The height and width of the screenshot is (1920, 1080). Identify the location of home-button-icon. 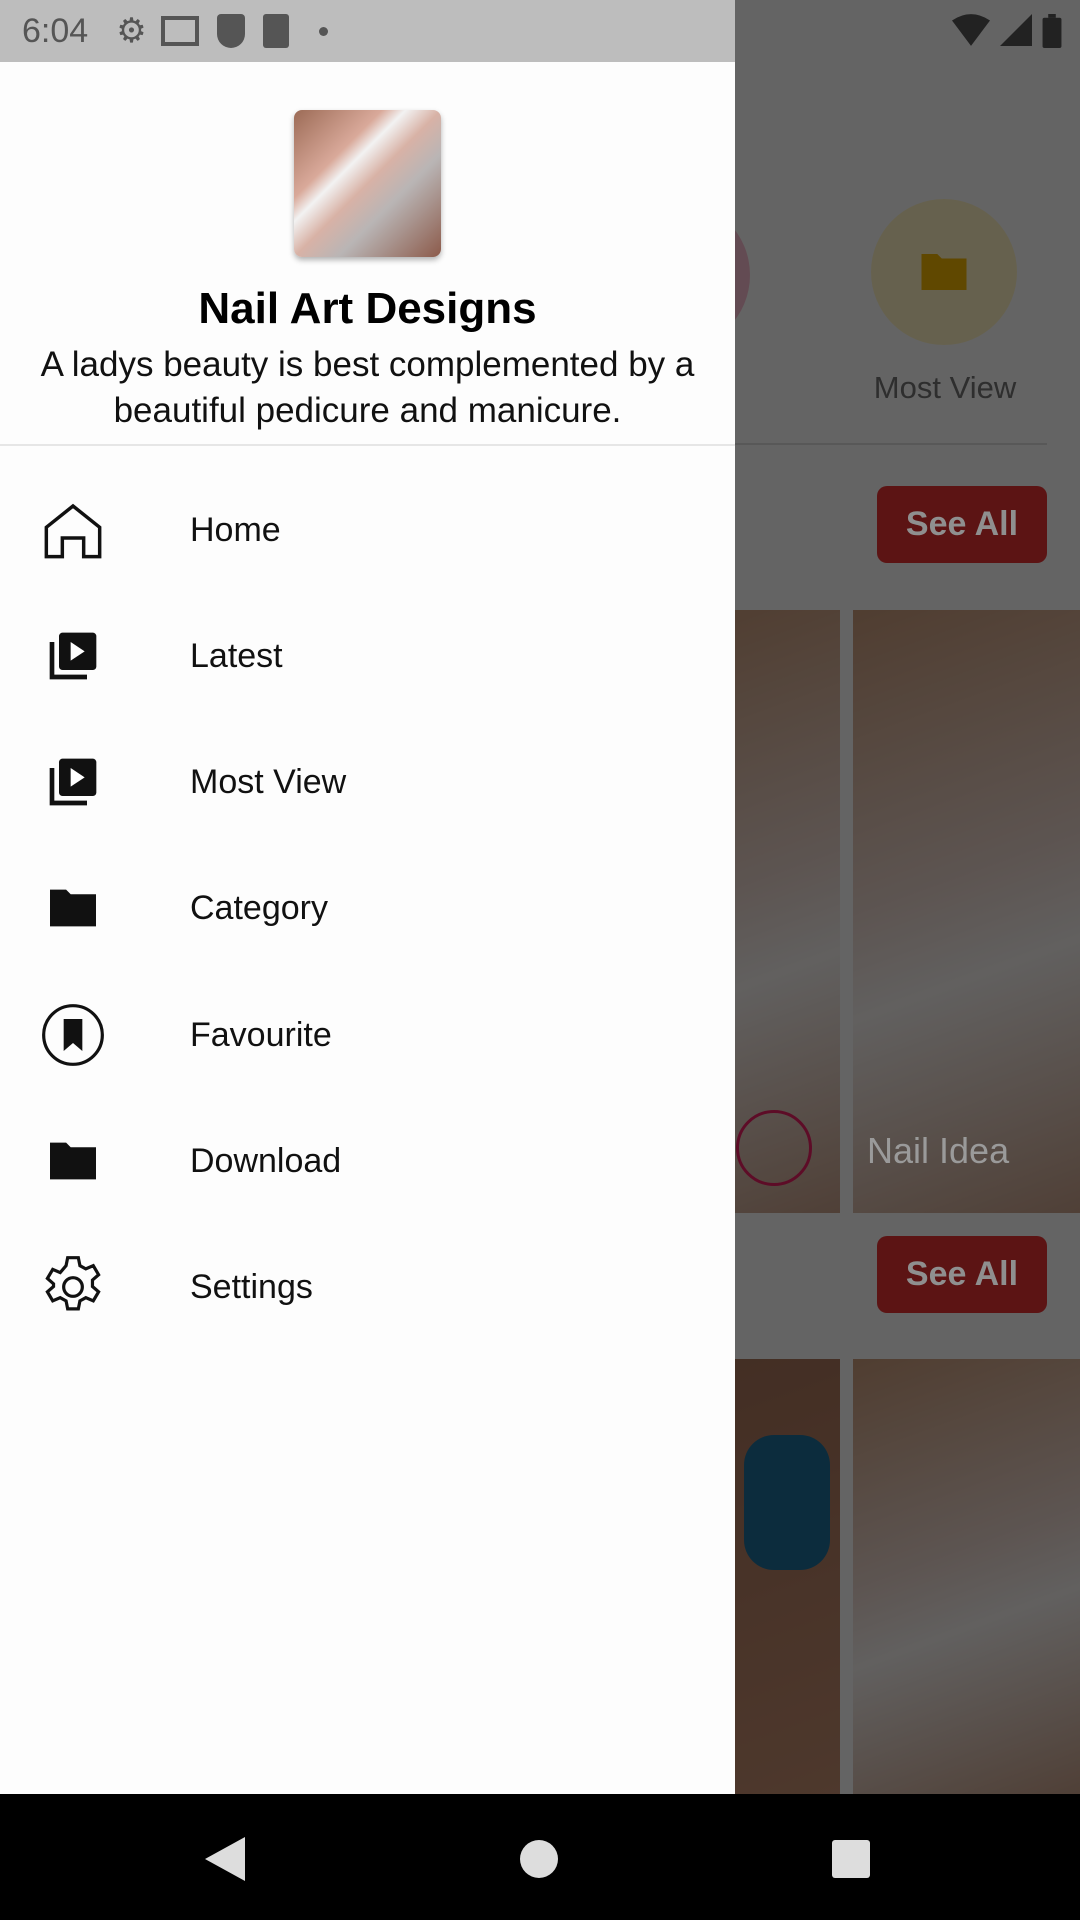
(539, 1859).